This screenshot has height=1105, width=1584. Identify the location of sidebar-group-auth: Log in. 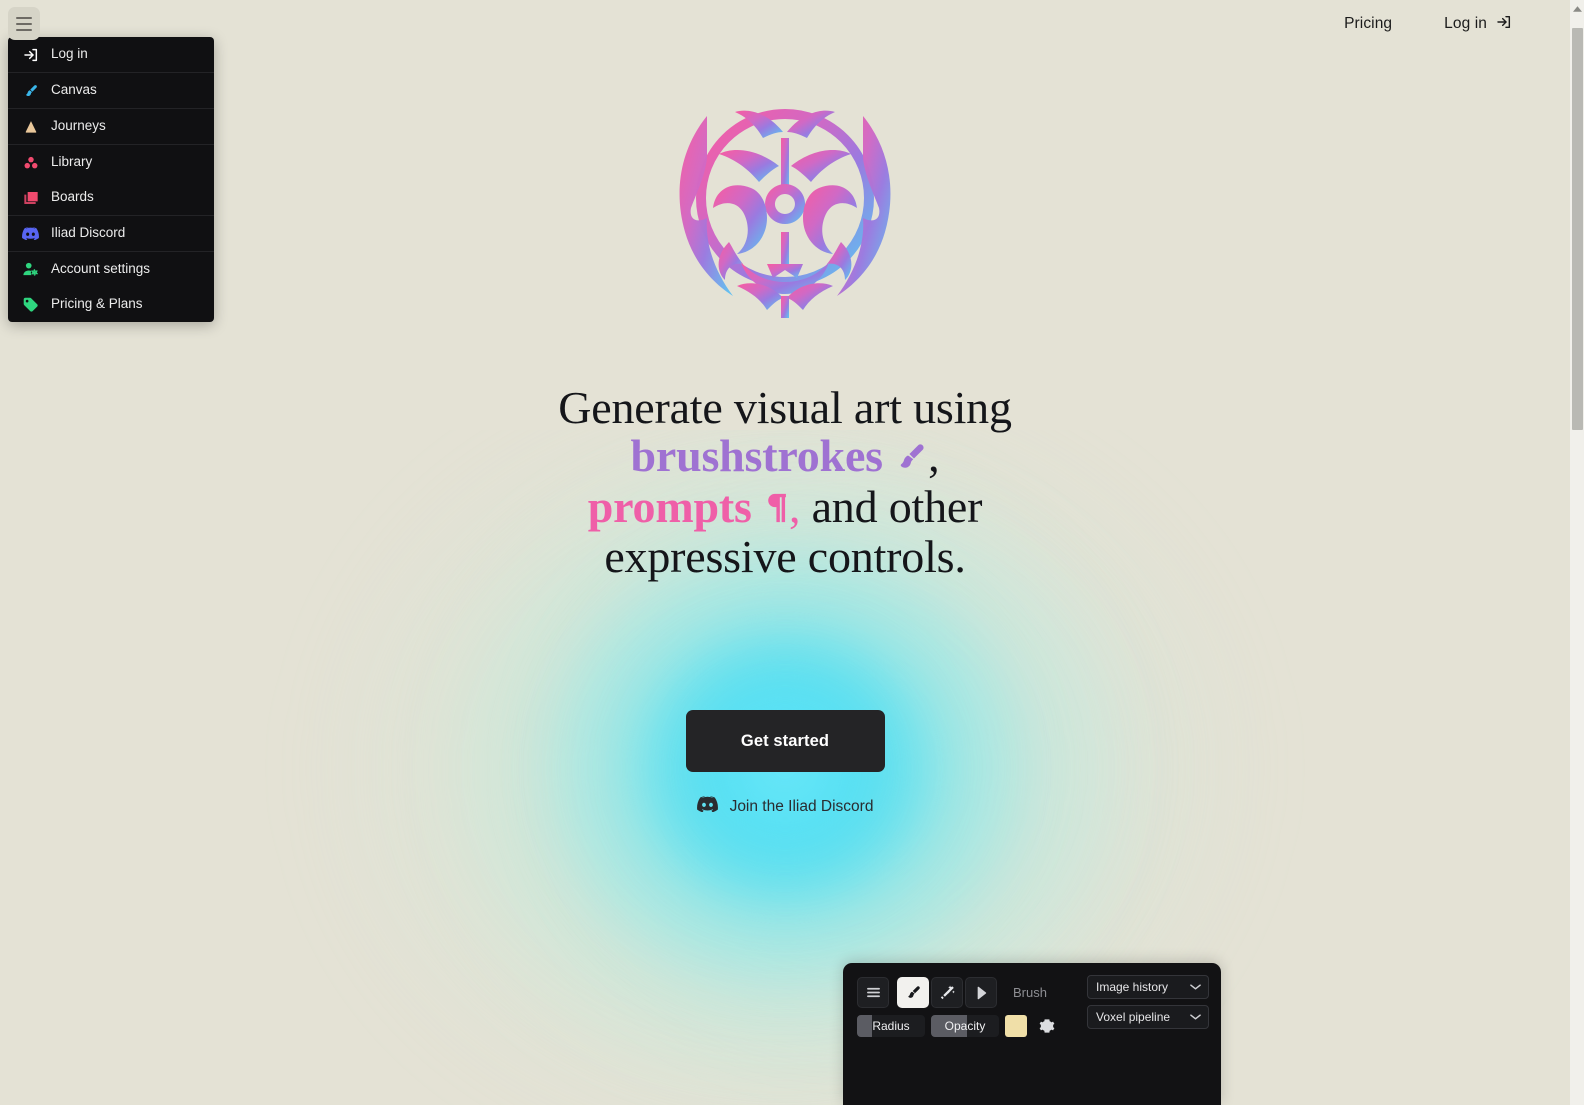
(111, 55).